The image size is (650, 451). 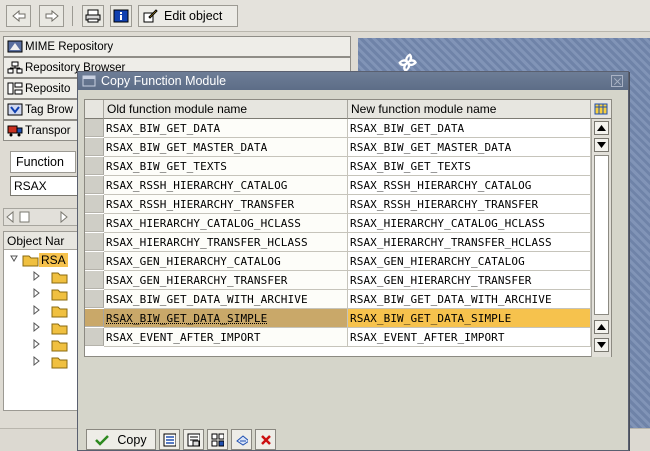 I want to click on close-icon, so click(x=617, y=81).